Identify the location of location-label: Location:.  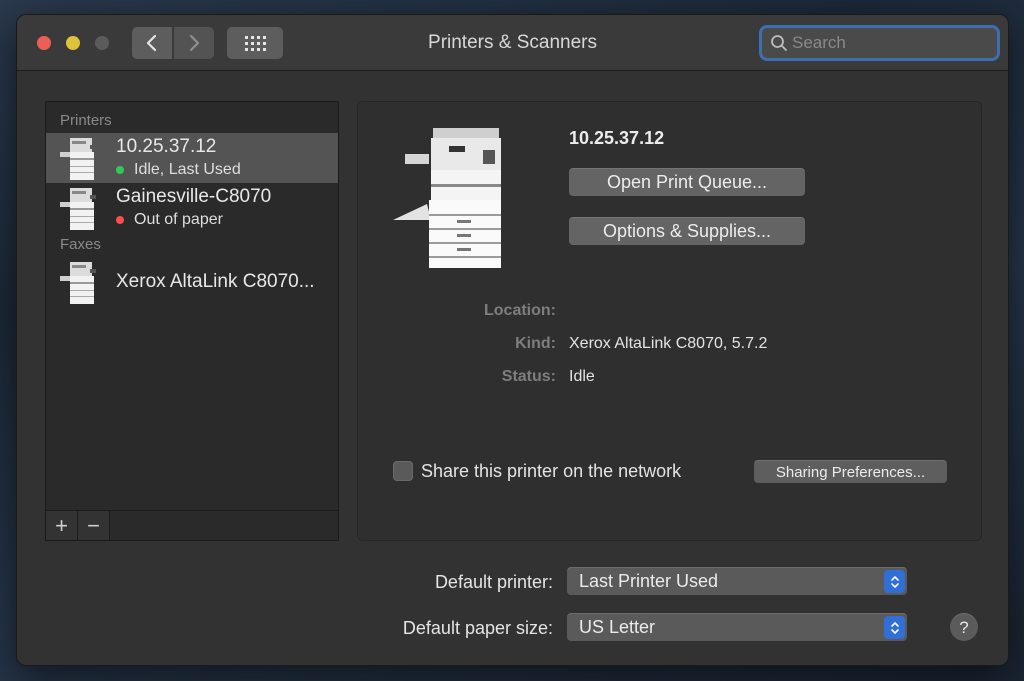
(520, 310).